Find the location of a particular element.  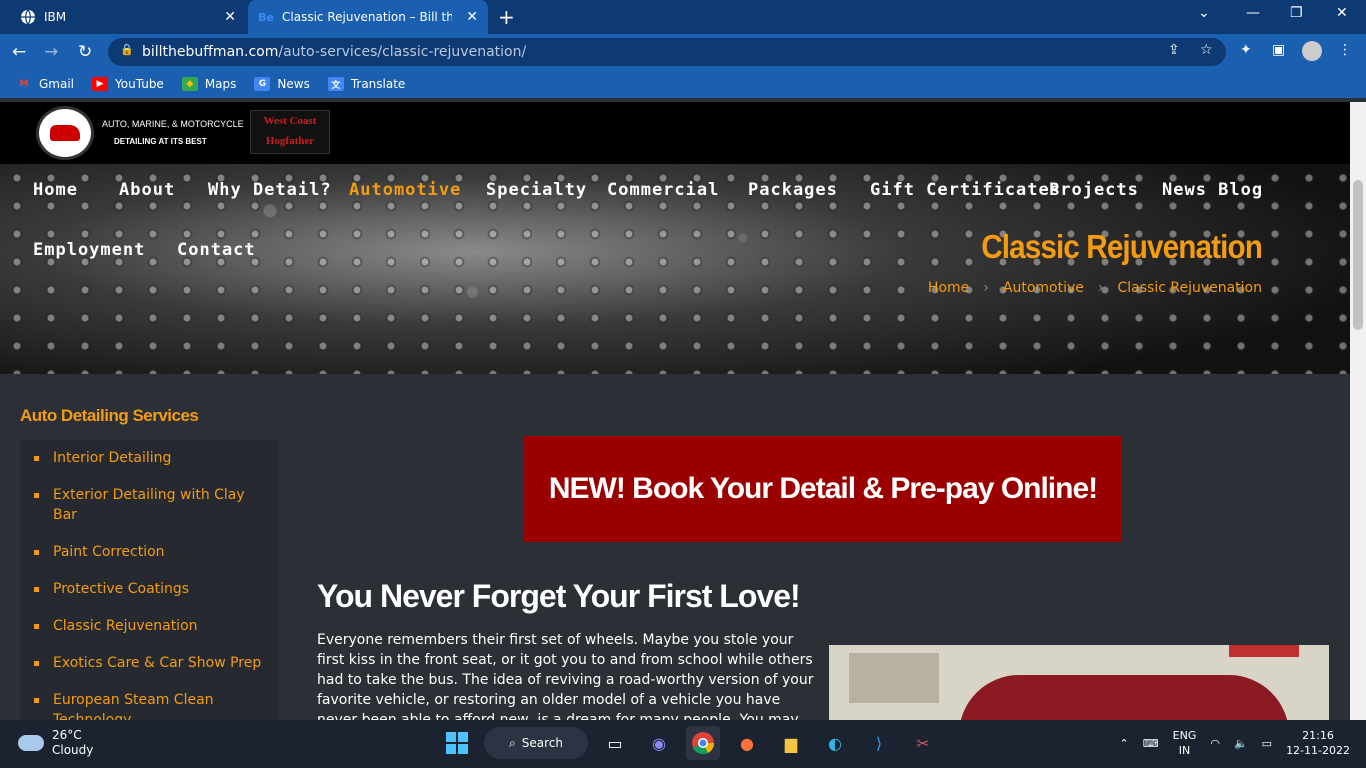

menu-about: About is located at coordinates (147, 190).